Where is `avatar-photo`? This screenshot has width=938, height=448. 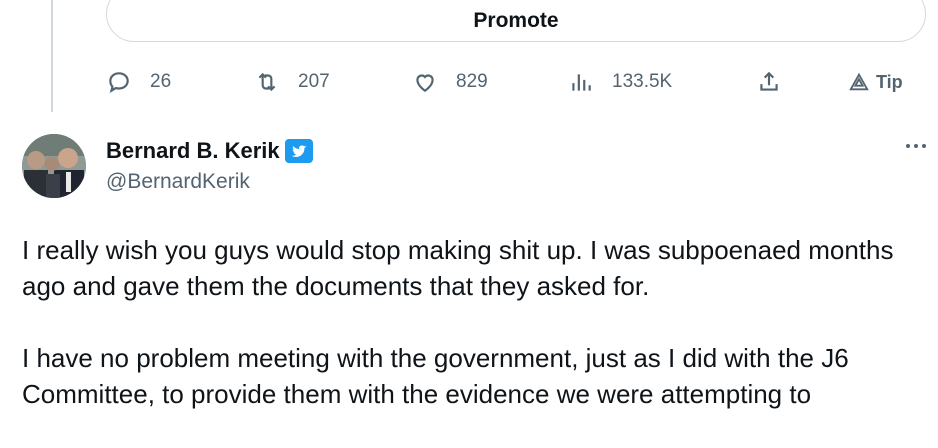 avatar-photo is located at coordinates (54, 166).